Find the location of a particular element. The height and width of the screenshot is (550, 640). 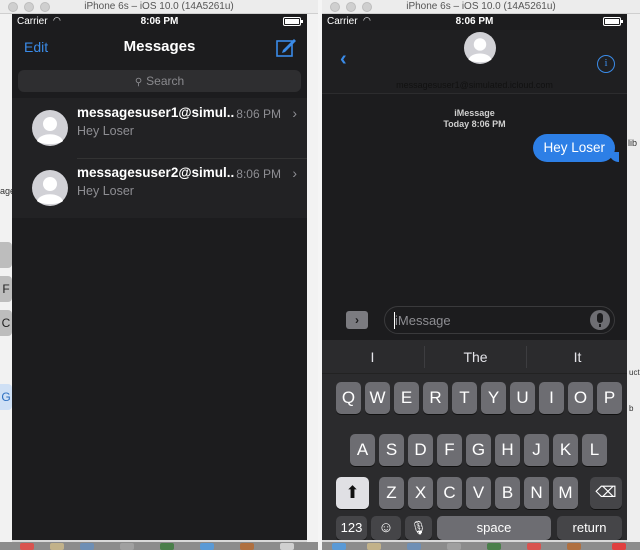

suggestion-bar: I The It is located at coordinates (474, 357).